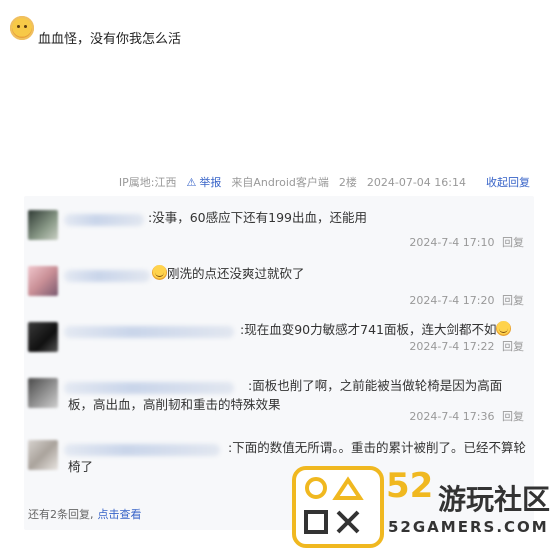 The width and height of the screenshot is (550, 552). What do you see at coordinates (110, 39) in the screenshot?
I see `post-content: 血血怪，没有你我怎么活` at bounding box center [110, 39].